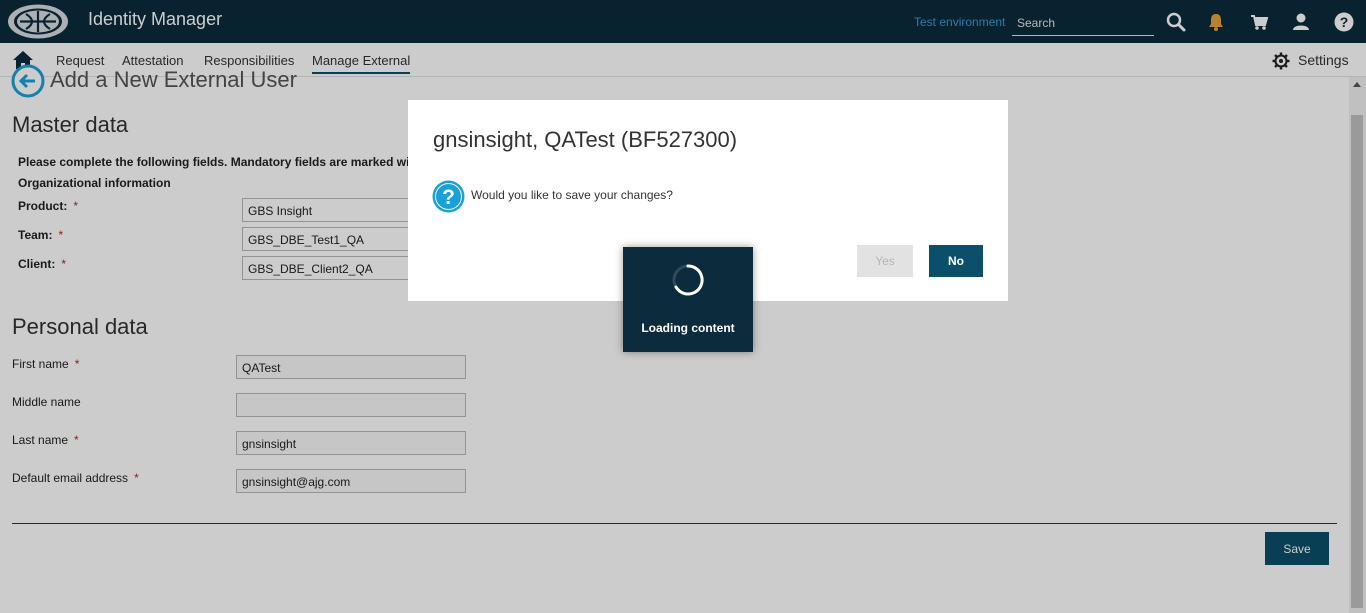 The height and width of the screenshot is (613, 1366). Describe the element at coordinates (572, 195) in the screenshot. I see `dialog-message: Would you like to save your changes?` at that location.